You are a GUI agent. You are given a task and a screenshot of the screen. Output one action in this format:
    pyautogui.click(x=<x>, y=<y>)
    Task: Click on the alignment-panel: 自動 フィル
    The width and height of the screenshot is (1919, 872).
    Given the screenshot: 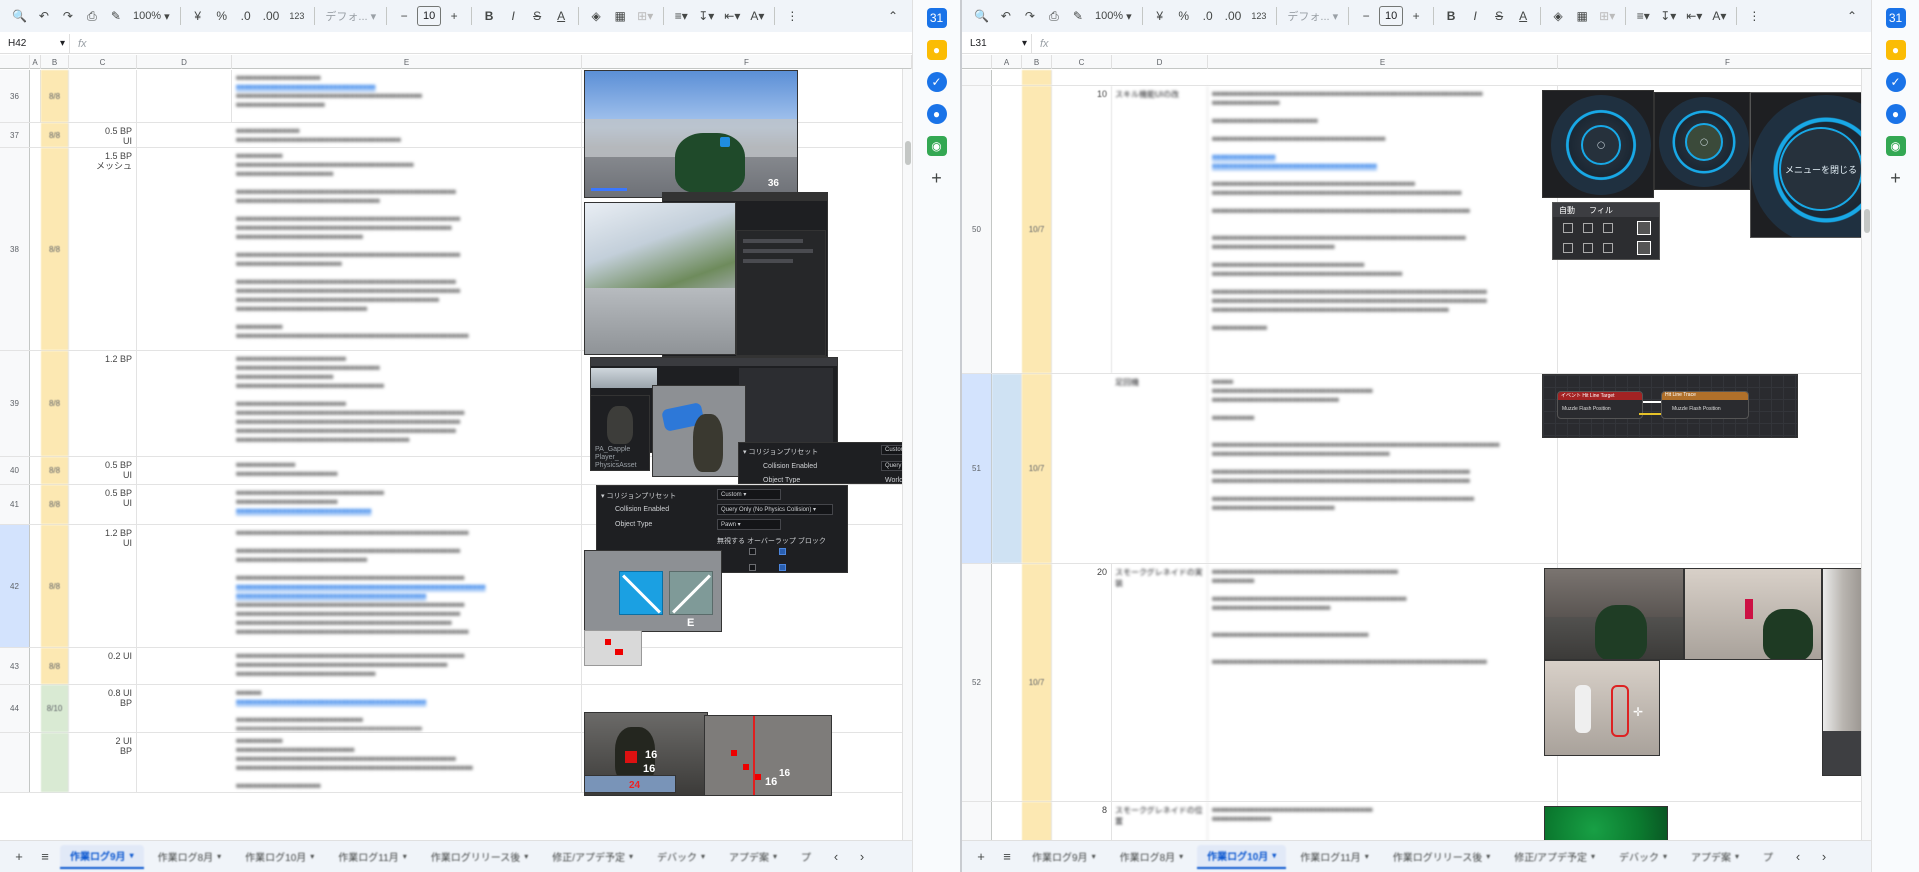 What is the action you would take?
    pyautogui.click(x=1606, y=231)
    